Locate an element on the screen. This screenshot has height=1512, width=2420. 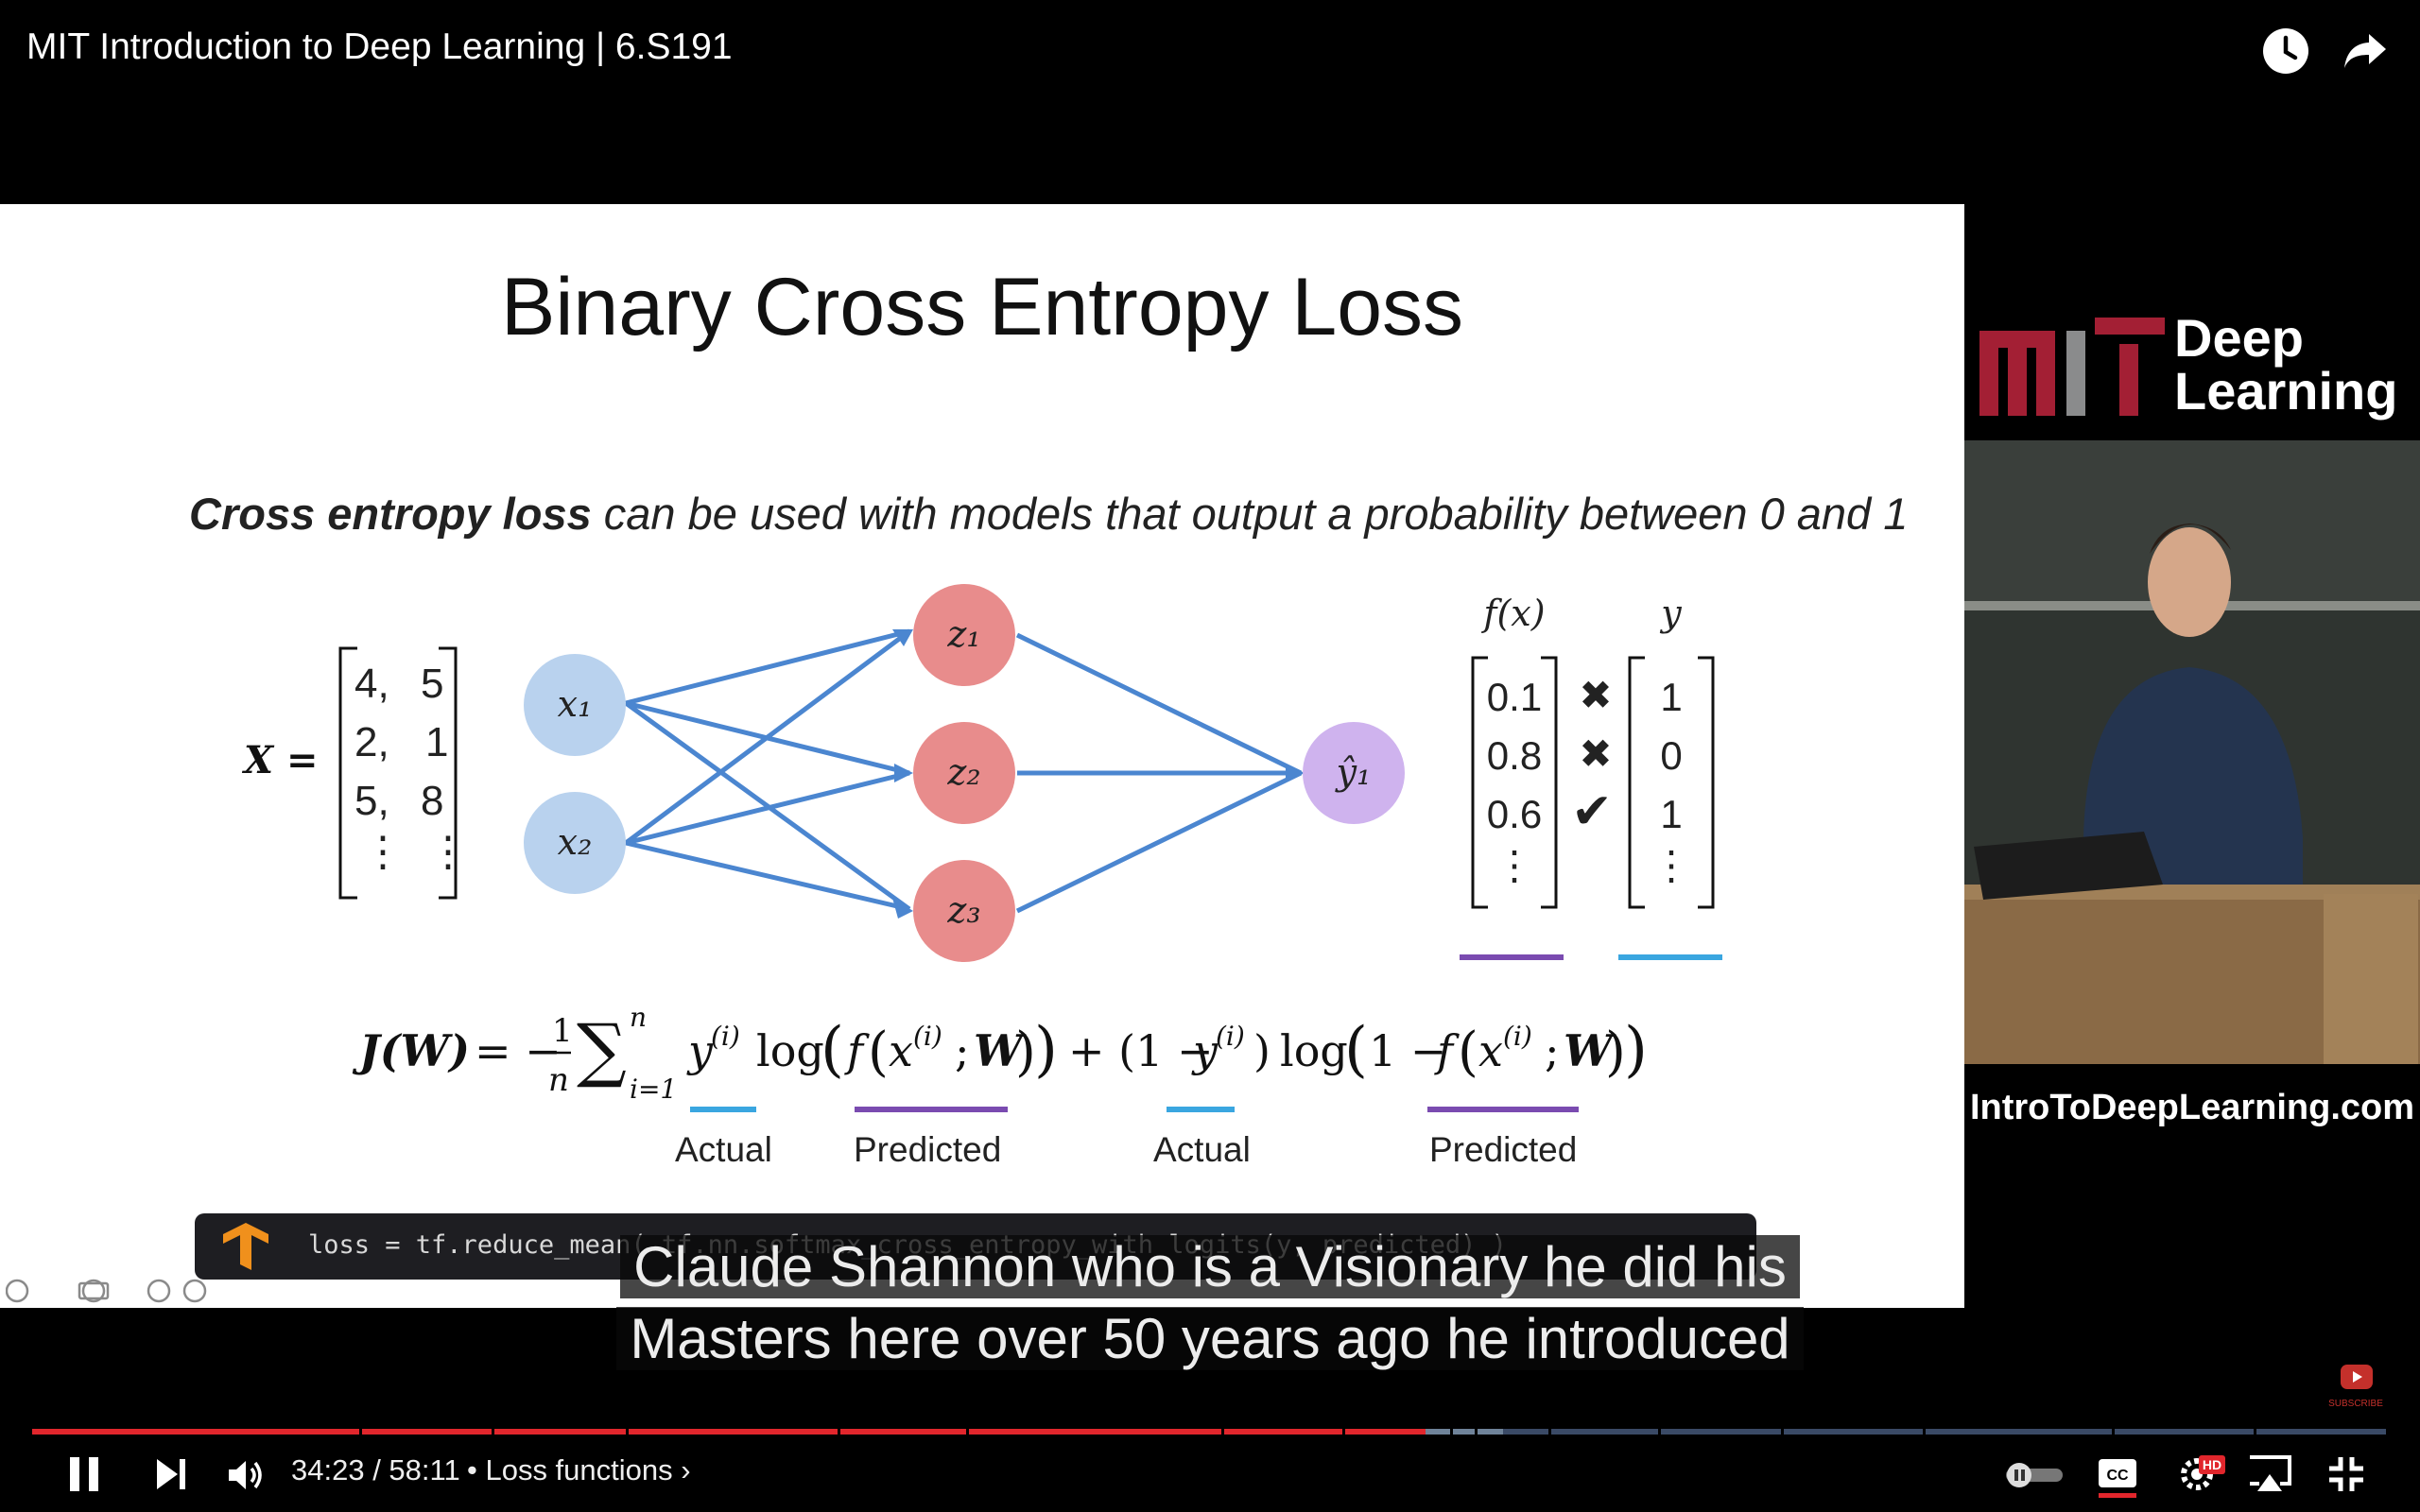
matrix-cell: 5 is located at coordinates (432, 684).